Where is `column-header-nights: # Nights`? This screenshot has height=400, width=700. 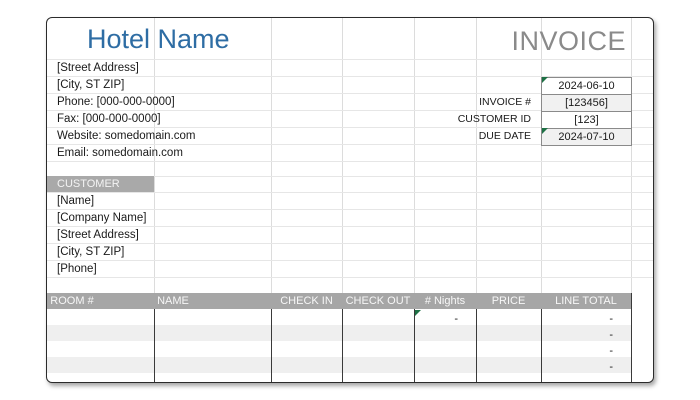 column-header-nights: # Nights is located at coordinates (445, 301).